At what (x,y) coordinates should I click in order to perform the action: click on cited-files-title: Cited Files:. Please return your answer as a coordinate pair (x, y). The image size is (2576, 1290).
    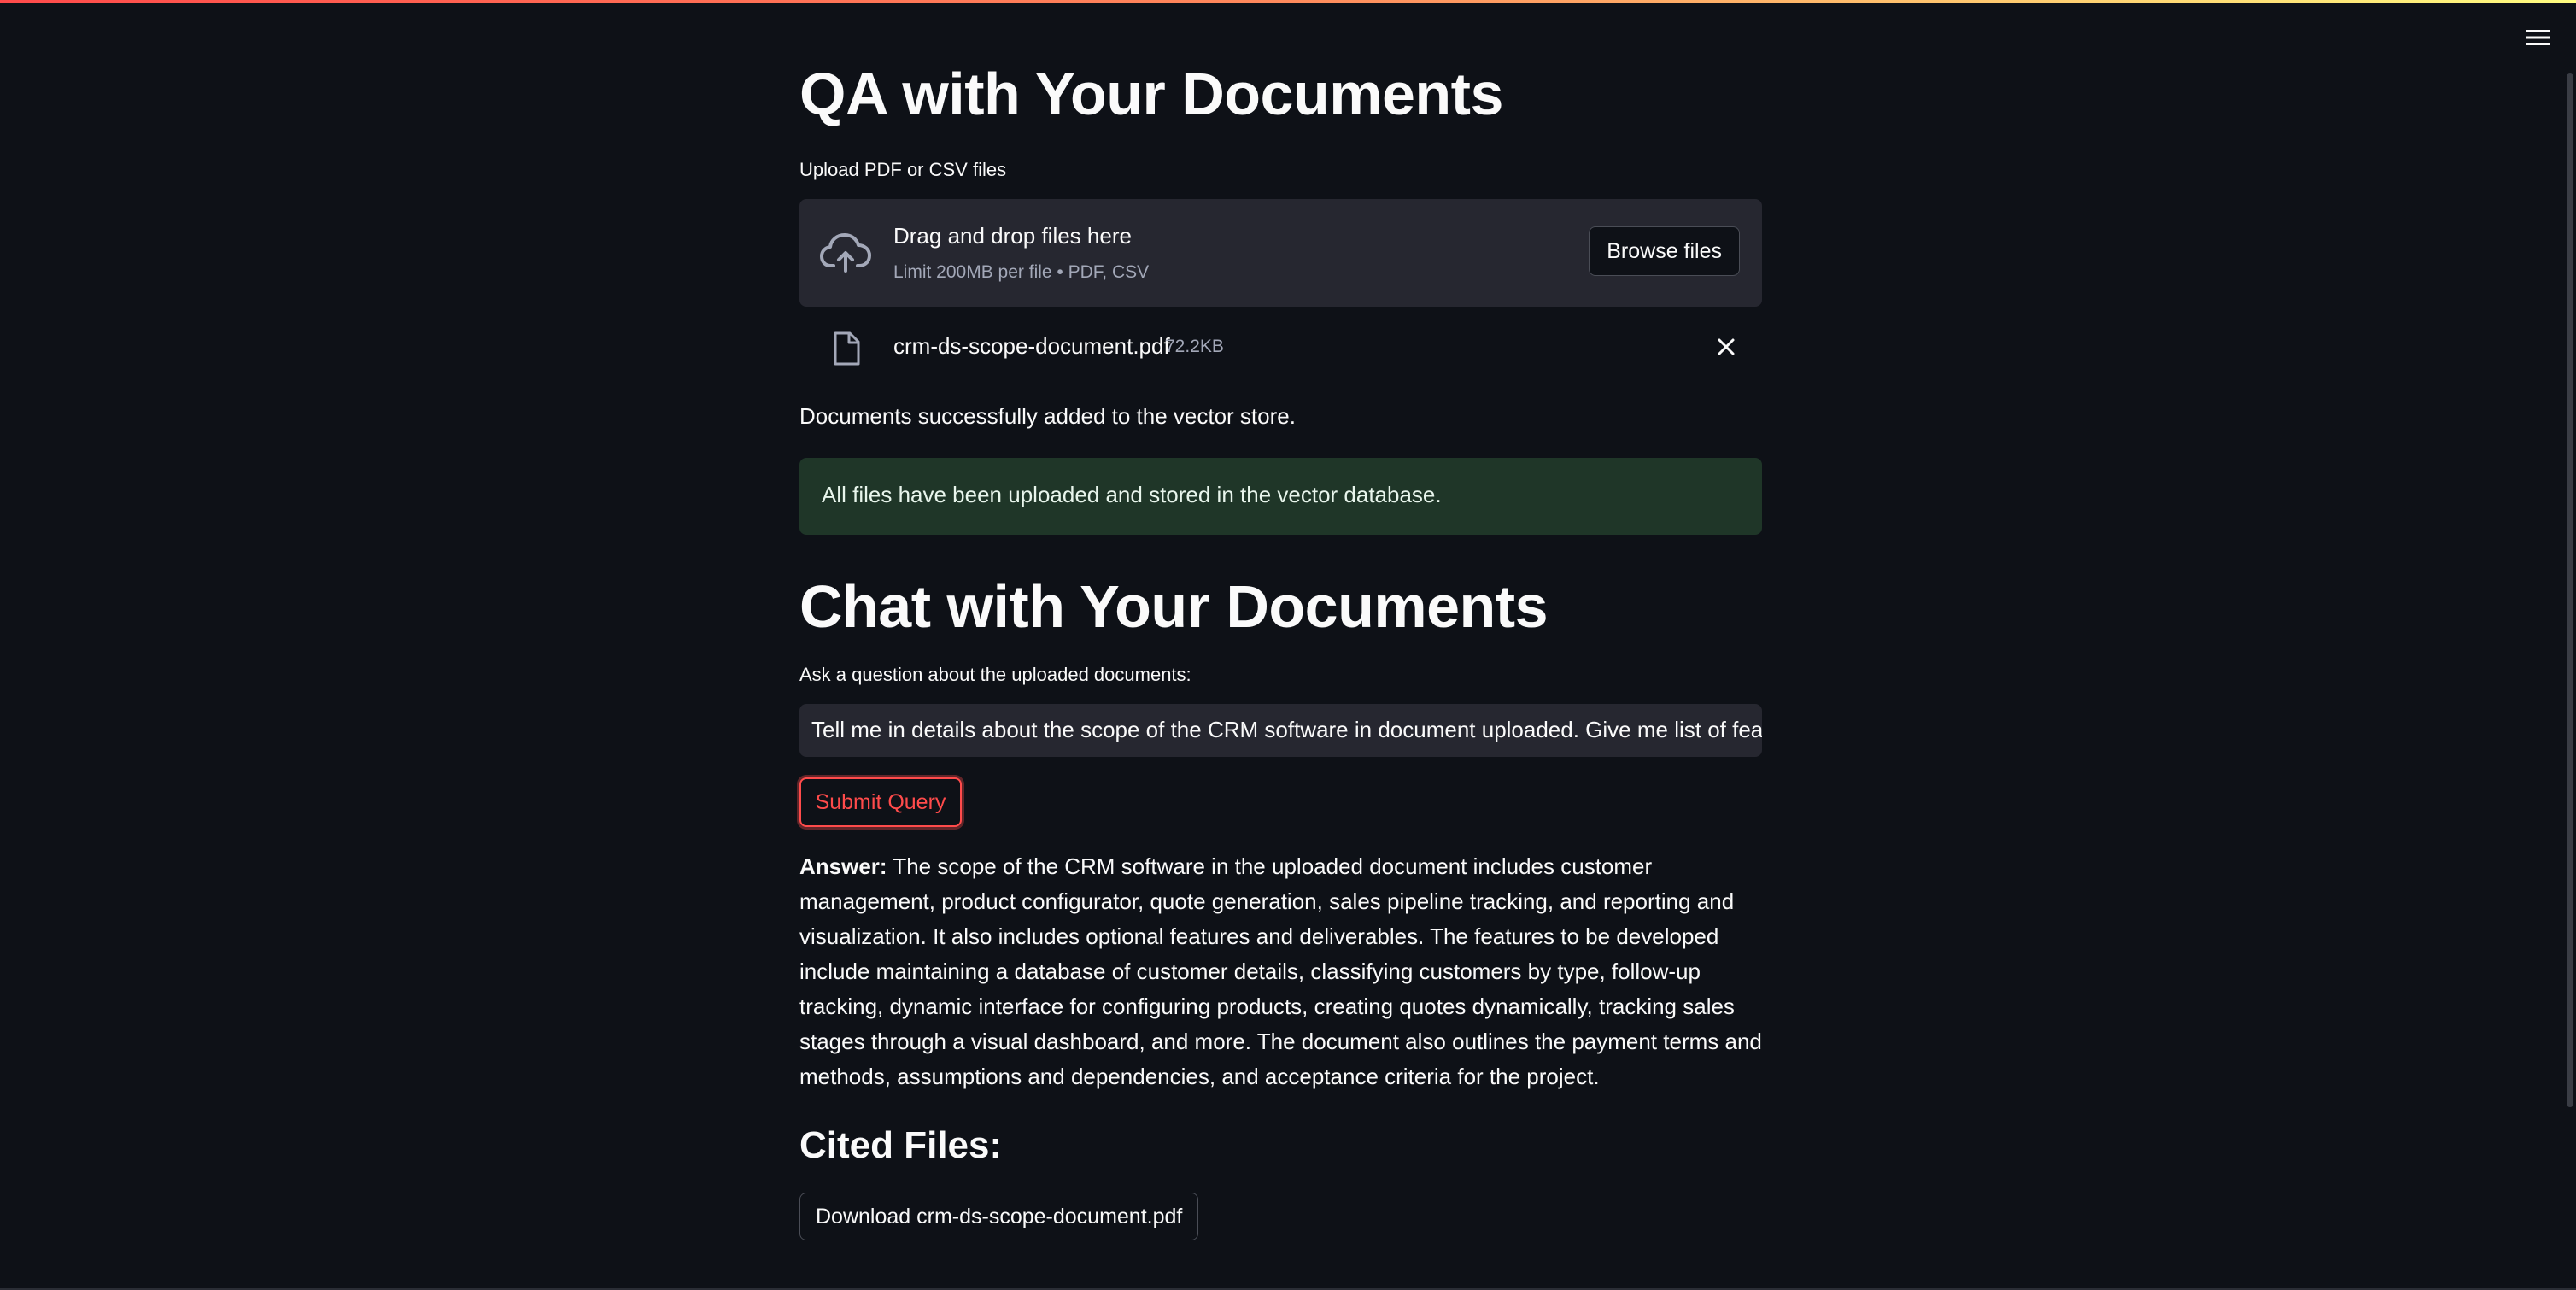
    Looking at the image, I should click on (901, 1145).